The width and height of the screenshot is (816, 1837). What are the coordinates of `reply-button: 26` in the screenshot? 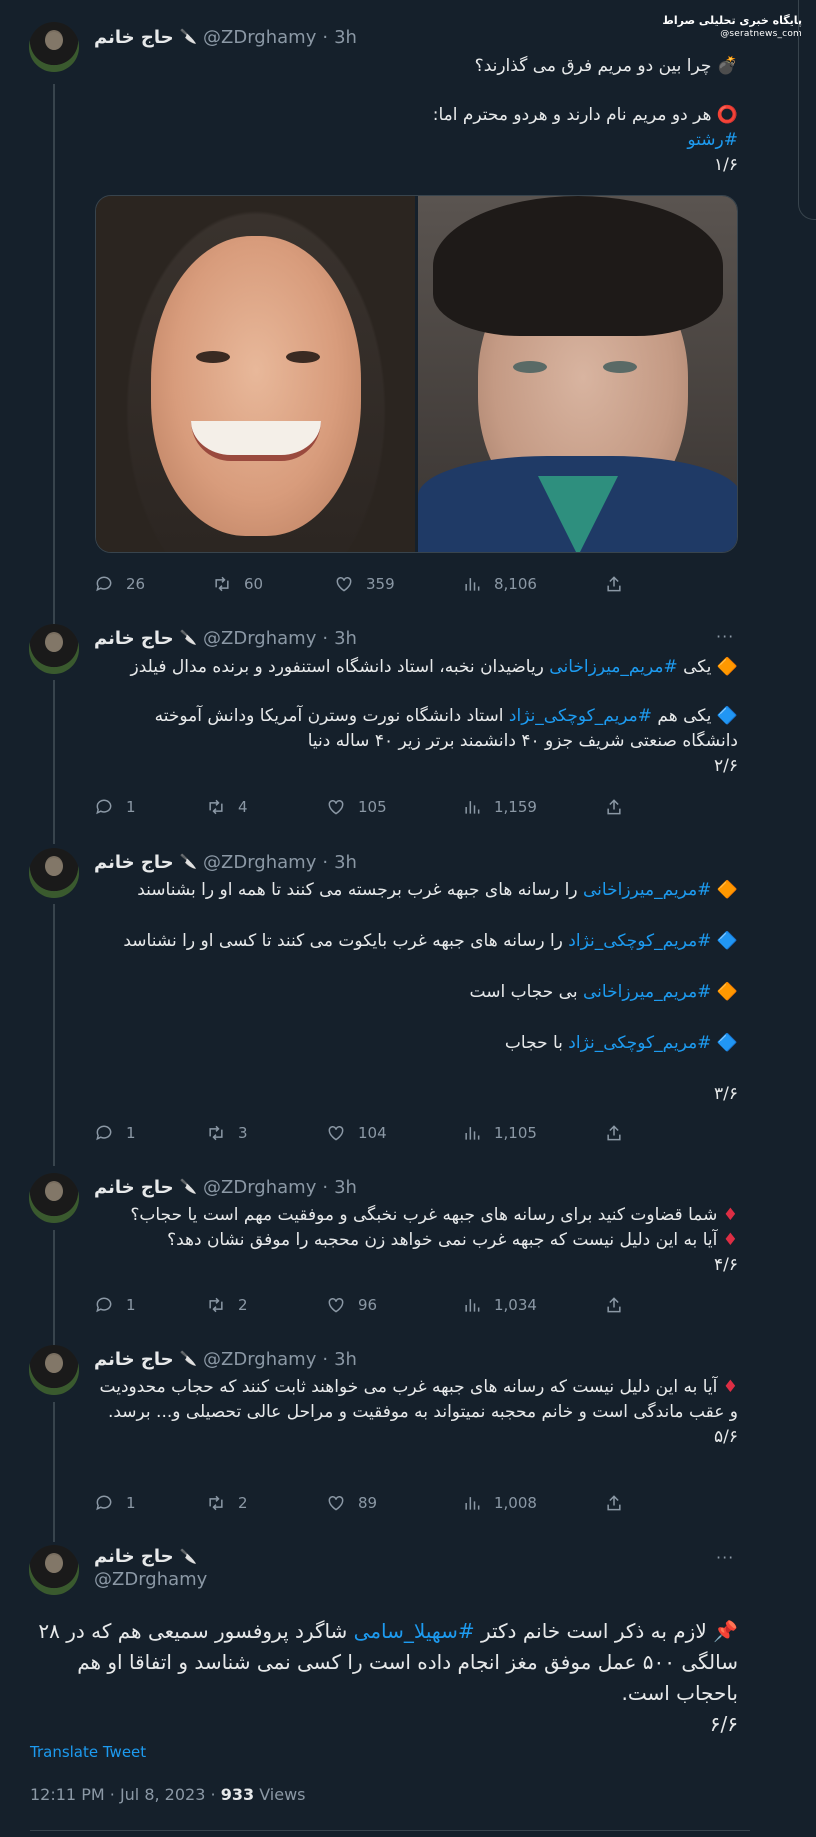 It's located at (119, 584).